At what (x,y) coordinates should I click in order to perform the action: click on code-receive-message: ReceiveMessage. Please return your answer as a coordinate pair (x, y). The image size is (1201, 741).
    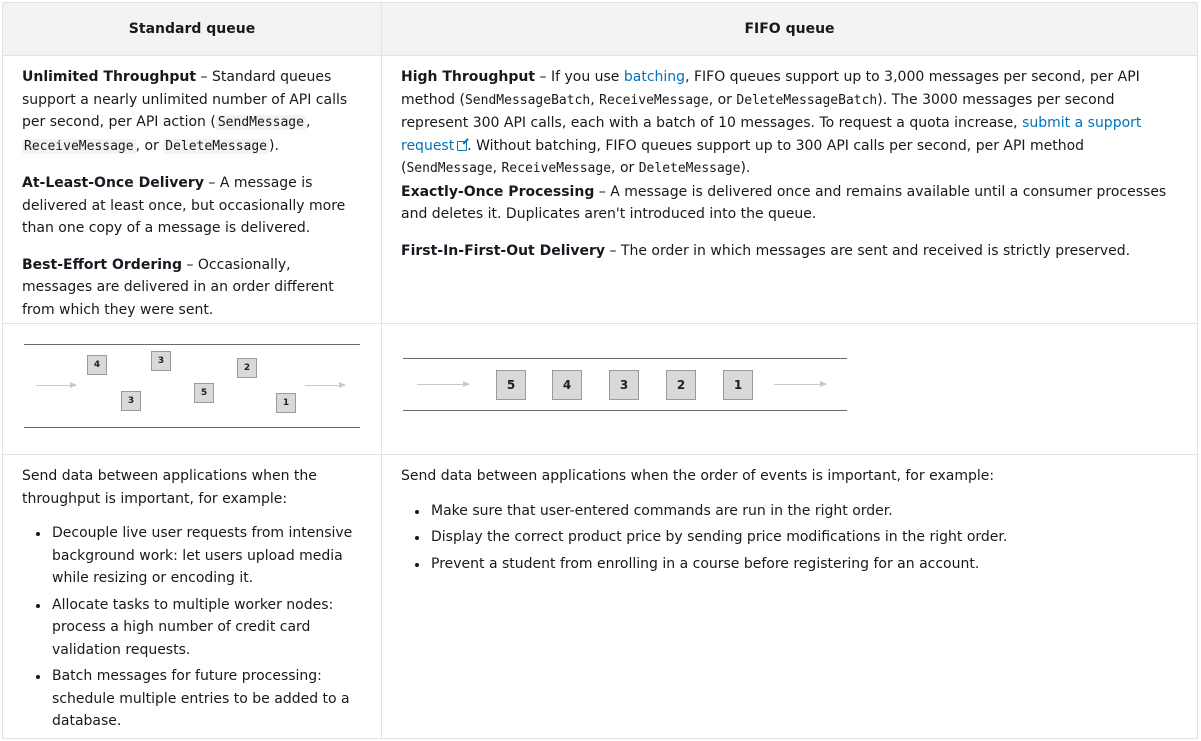
    Looking at the image, I should click on (79, 146).